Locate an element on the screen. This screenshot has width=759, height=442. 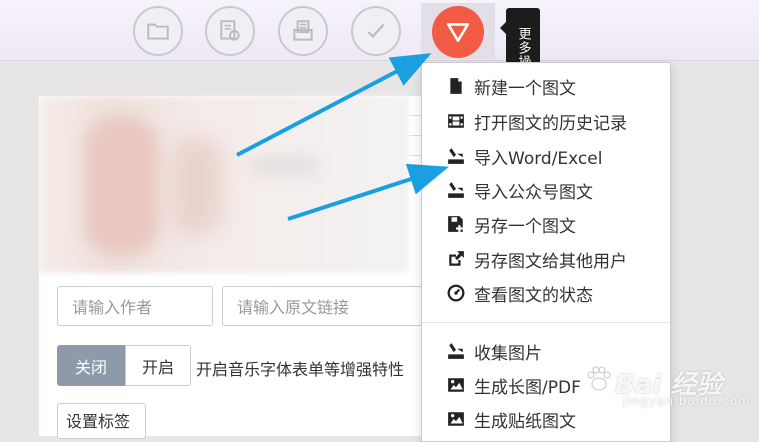
menu-item-long-image-pdf: 生成长图/PDF is located at coordinates (513, 385).